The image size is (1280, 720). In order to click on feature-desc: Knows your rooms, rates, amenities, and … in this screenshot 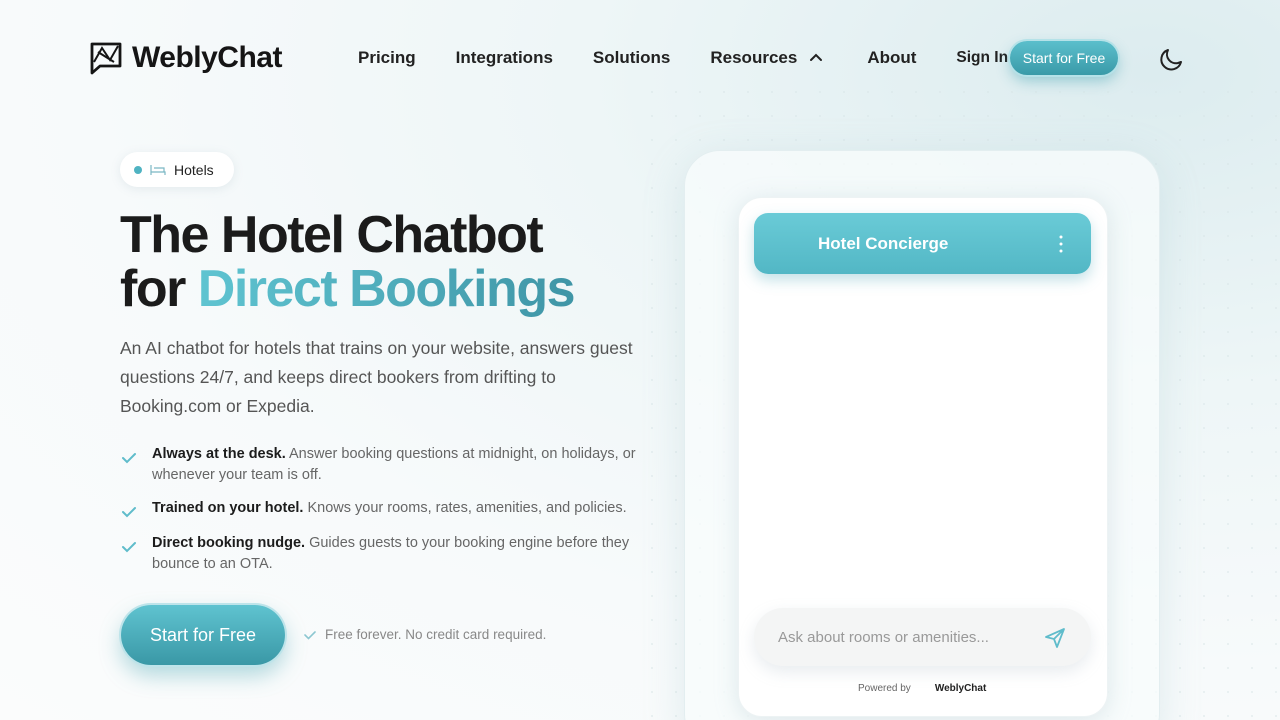, I will do `click(465, 508)`.